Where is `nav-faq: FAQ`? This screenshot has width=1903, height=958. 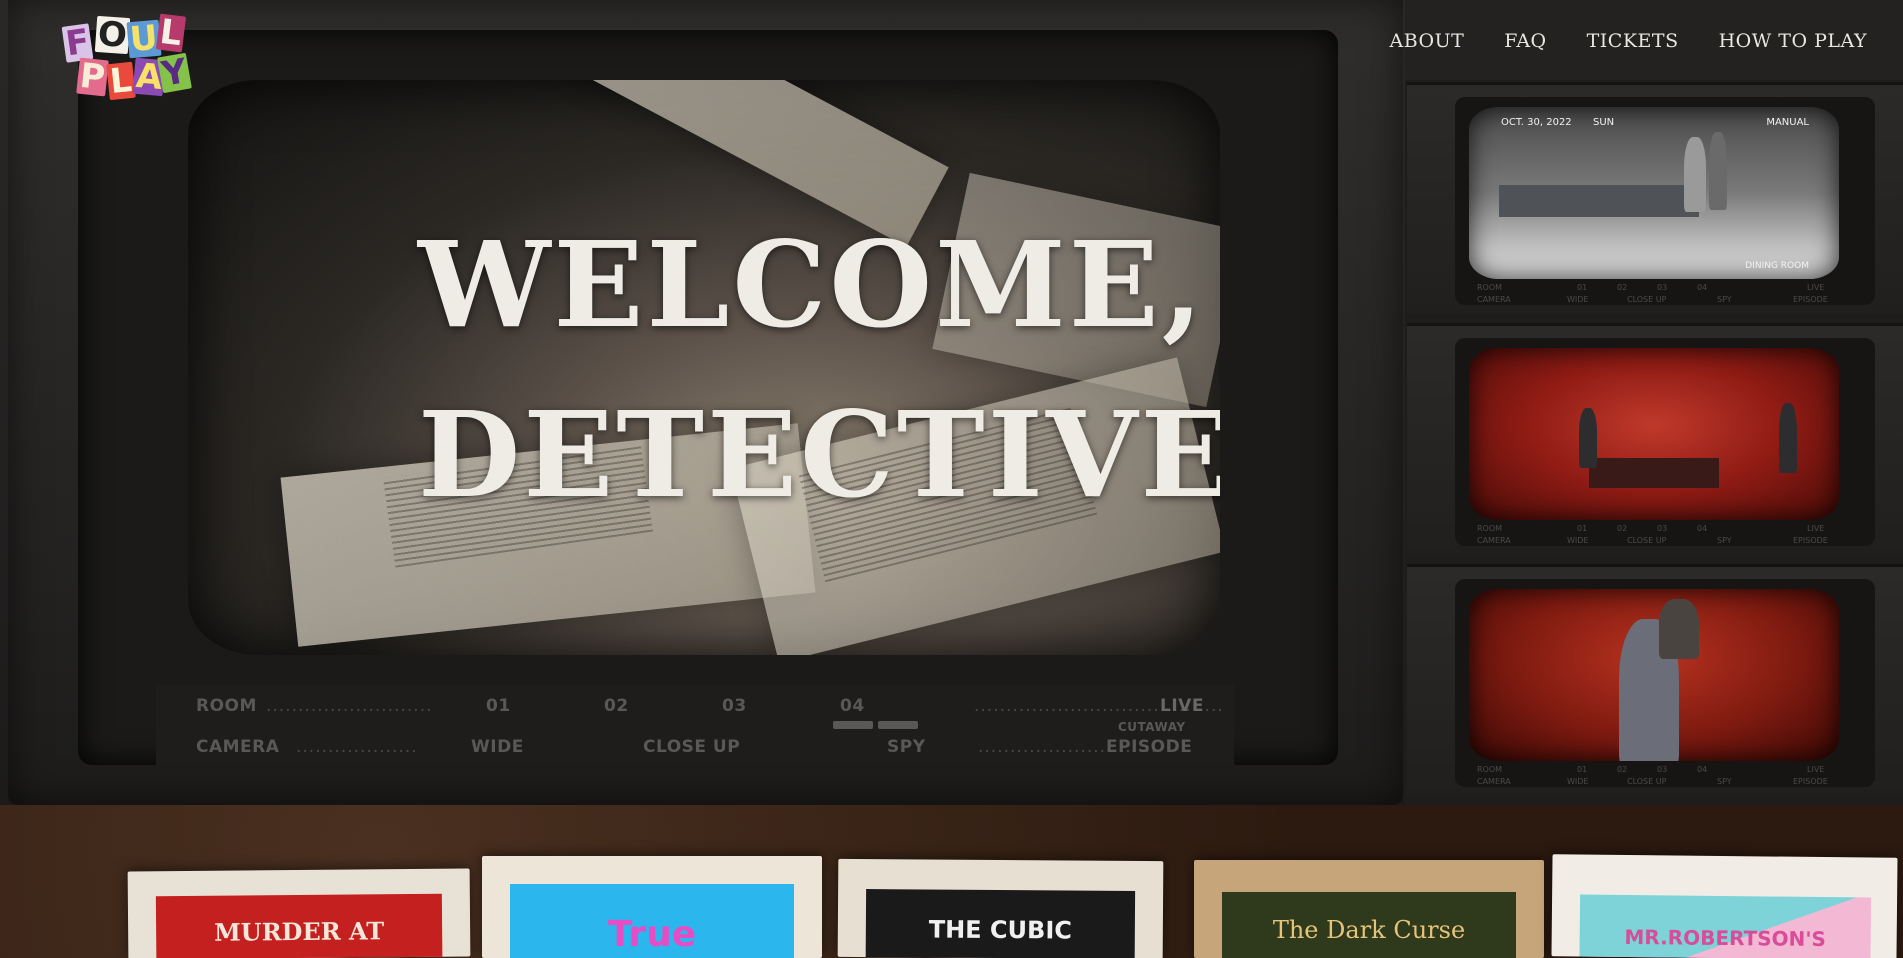 nav-faq: FAQ is located at coordinates (1525, 41).